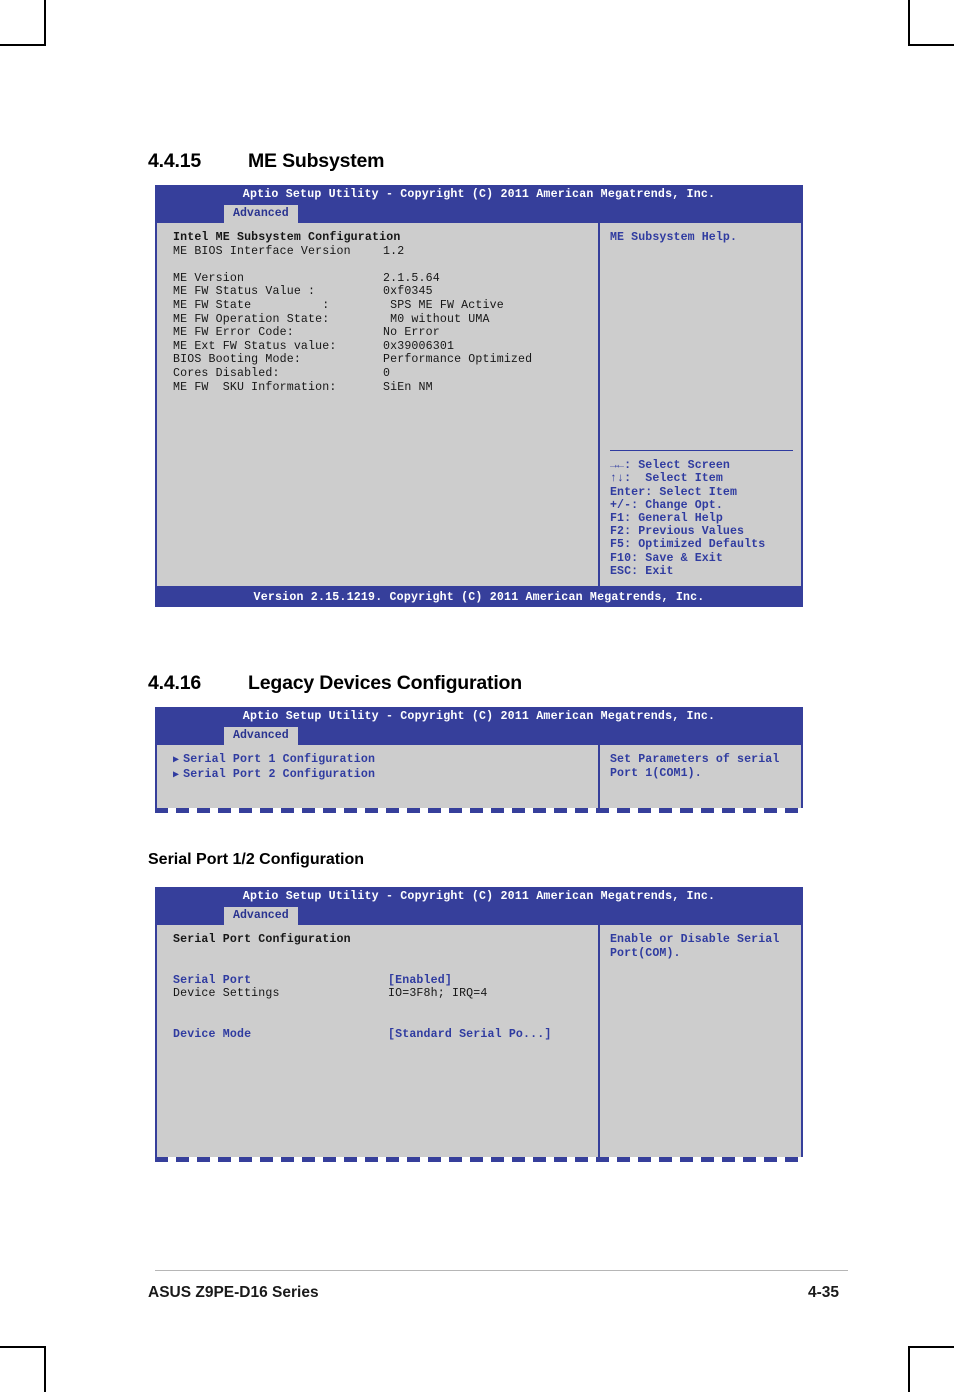 This screenshot has width=954, height=1392. Describe the element at coordinates (251, 305) in the screenshot. I see `row-label: ME FW State :` at that location.